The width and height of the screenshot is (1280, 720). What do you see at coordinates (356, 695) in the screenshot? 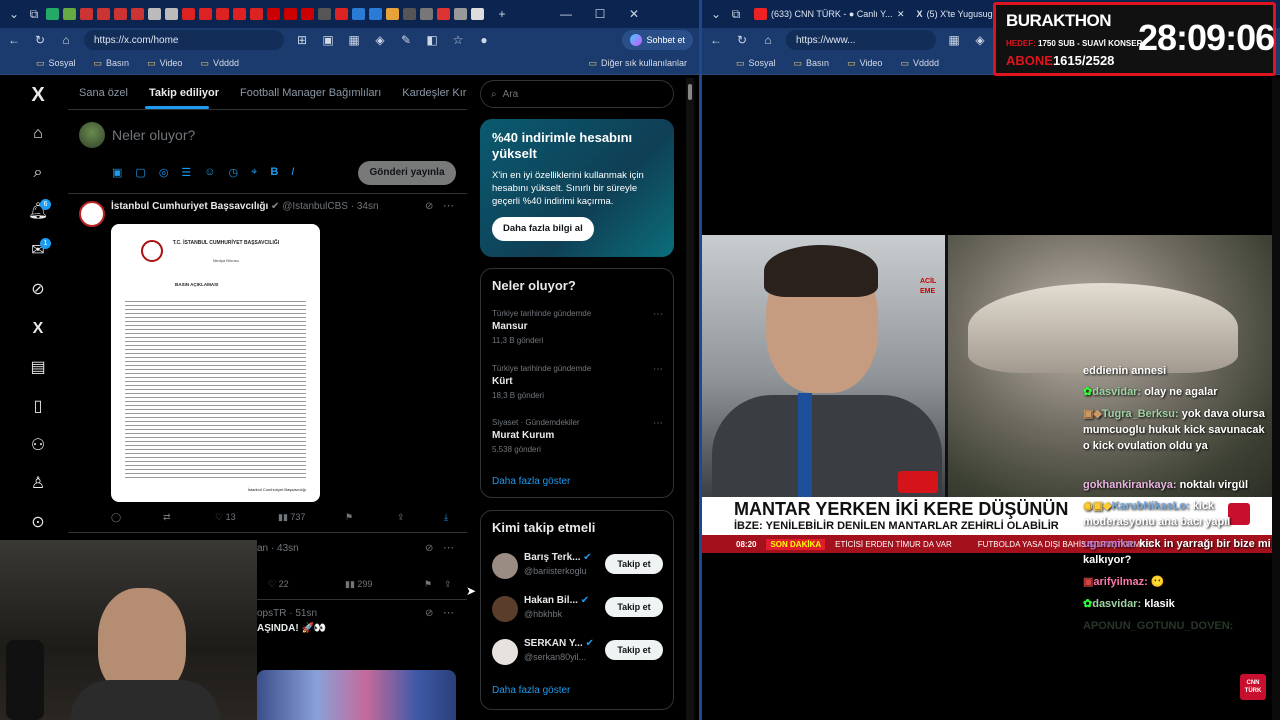
I see `post3-image` at bounding box center [356, 695].